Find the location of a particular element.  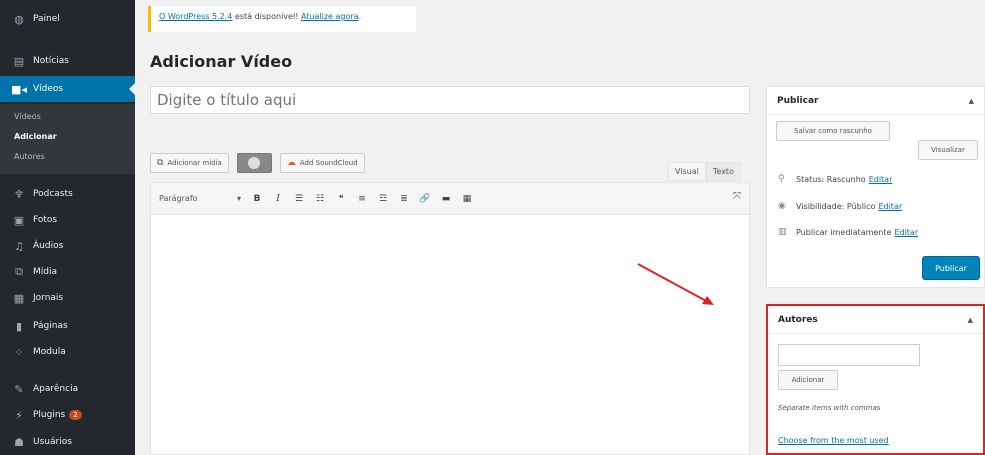

editor-toolbar: Parágrafo ▾ B I ☰ ☷ ❝ ≡ ☲ ≣ 🔗 ▬ ▦ ⤧ is located at coordinates (450, 199).